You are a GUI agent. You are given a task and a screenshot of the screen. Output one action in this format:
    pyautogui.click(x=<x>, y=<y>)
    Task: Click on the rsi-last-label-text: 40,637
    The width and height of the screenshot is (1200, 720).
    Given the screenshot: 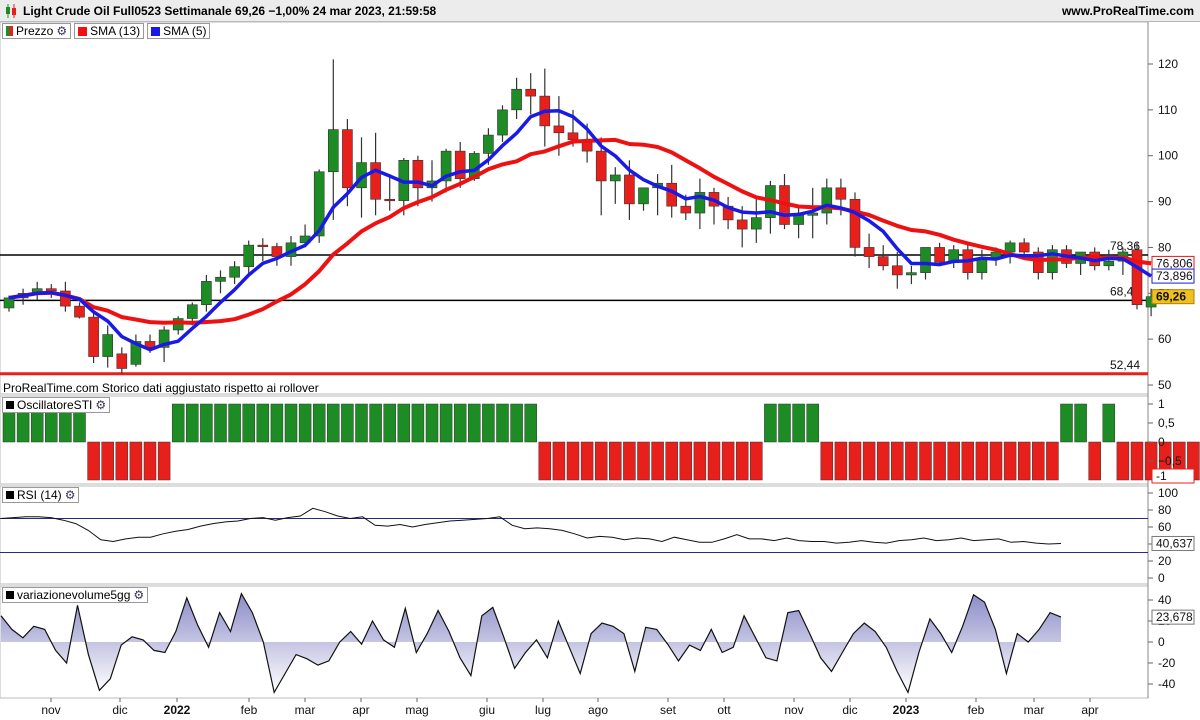 What is the action you would take?
    pyautogui.click(x=1174, y=543)
    